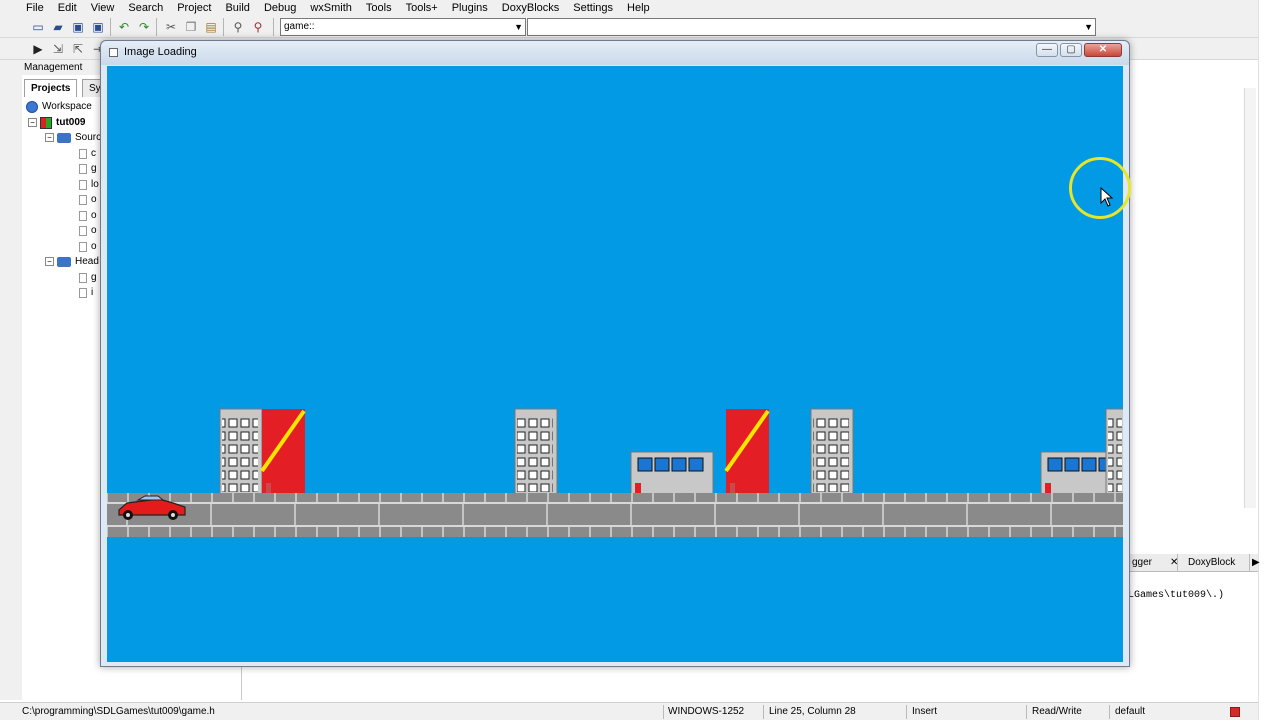 The width and height of the screenshot is (1280, 721). Describe the element at coordinates (1254, 563) in the screenshot. I see `chevron-right-icon: ▶` at that location.